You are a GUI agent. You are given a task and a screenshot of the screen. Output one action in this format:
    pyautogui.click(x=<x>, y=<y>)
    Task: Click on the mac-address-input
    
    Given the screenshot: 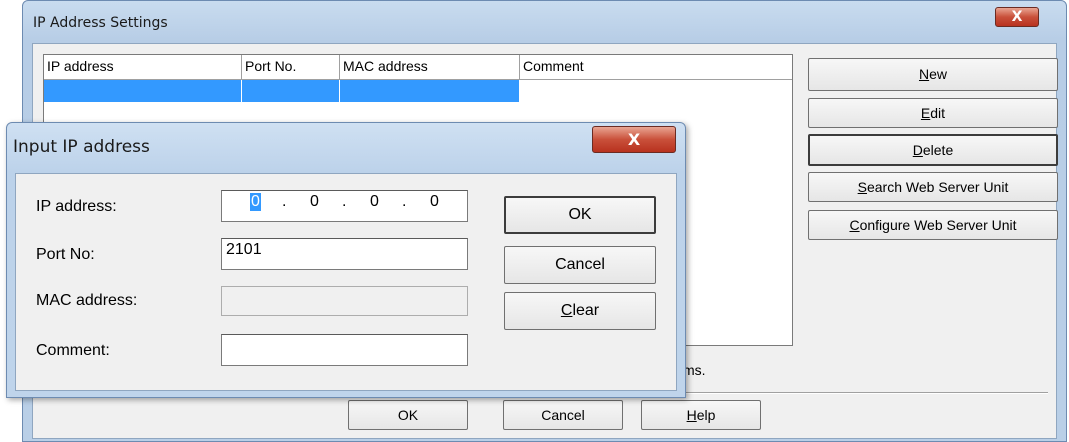 What is the action you would take?
    pyautogui.click(x=344, y=301)
    